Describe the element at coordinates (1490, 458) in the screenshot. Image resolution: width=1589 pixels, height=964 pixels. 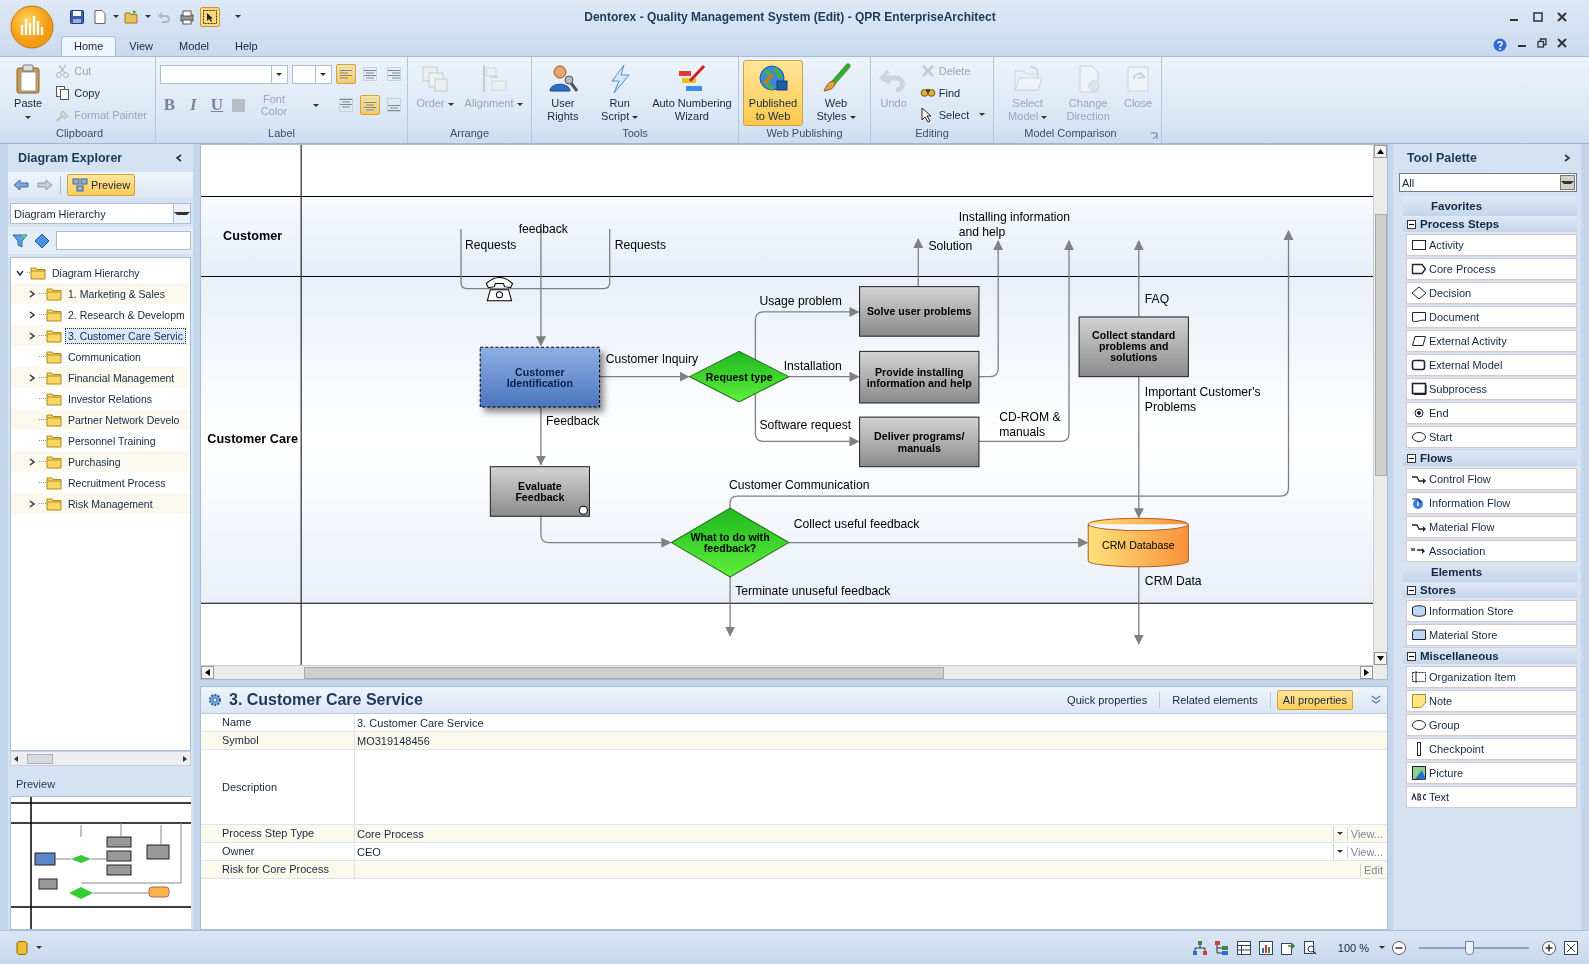
I see `palette-section: Flows` at that location.